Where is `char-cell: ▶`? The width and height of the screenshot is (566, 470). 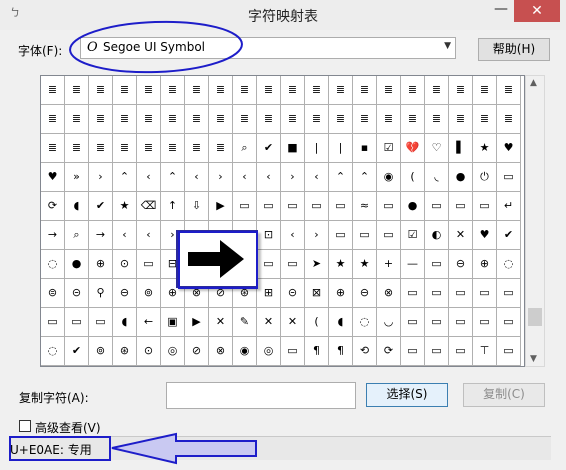 char-cell: ▶ is located at coordinates (197, 322).